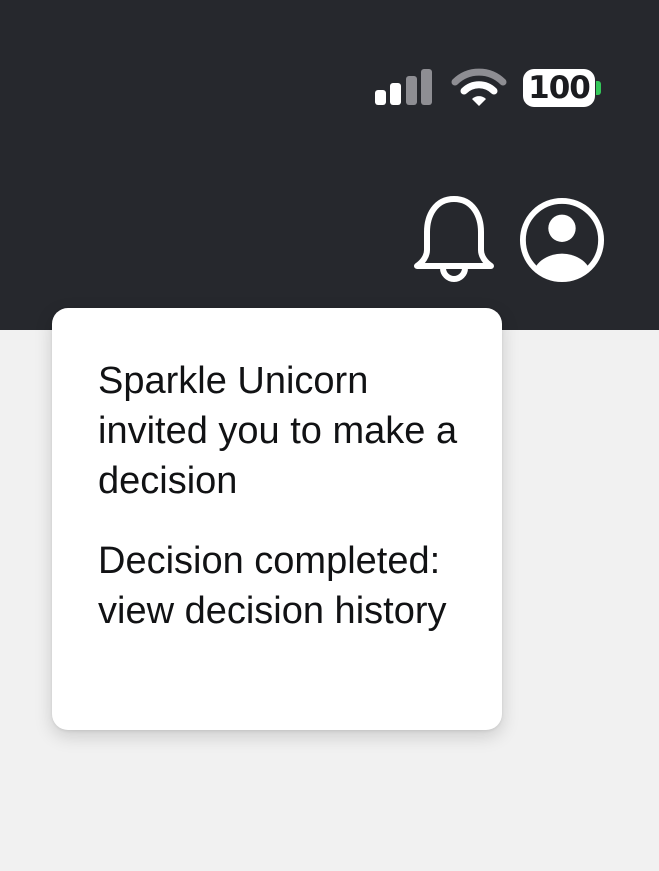 The height and width of the screenshot is (871, 659). Describe the element at coordinates (479, 87) in the screenshot. I see `wifi-icon` at that location.